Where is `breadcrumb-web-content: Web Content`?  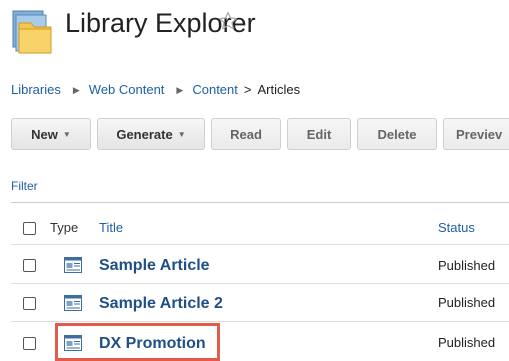 breadcrumb-web-content: Web Content is located at coordinates (127, 89).